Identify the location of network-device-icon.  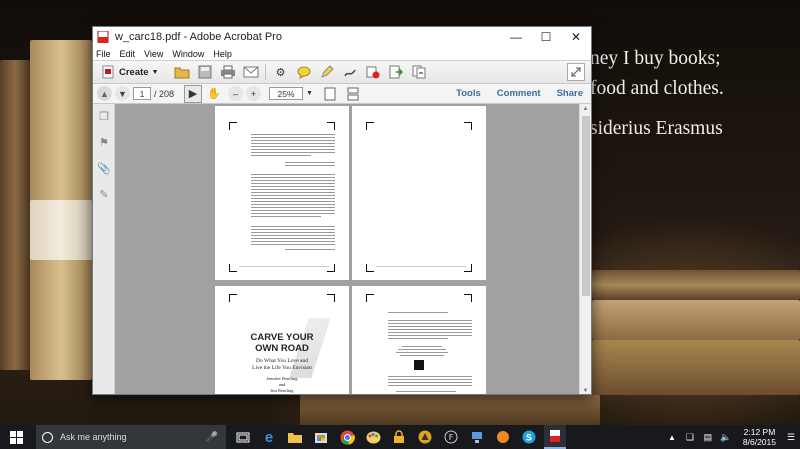
(477, 437).